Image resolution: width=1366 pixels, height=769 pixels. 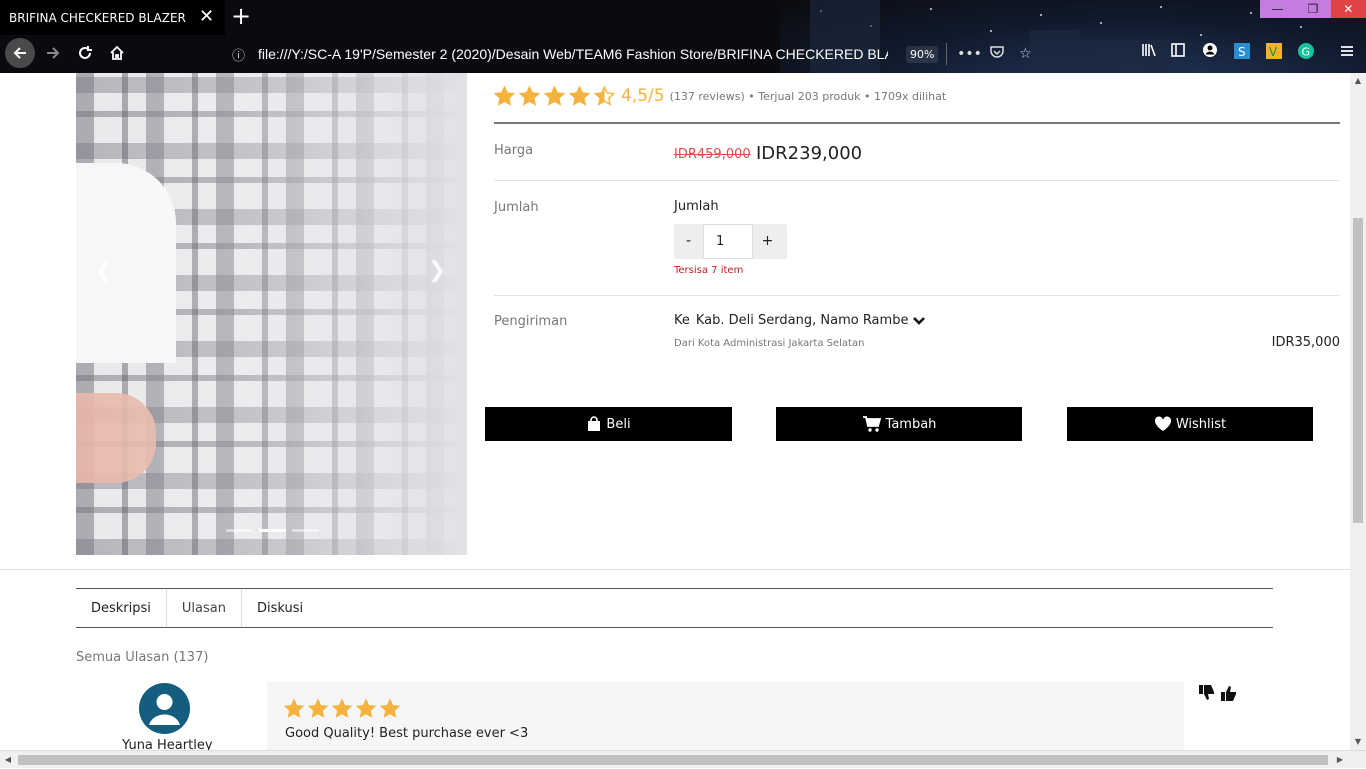 What do you see at coordinates (167, 744) in the screenshot?
I see `reviewer-name: Yuna Heartley` at bounding box center [167, 744].